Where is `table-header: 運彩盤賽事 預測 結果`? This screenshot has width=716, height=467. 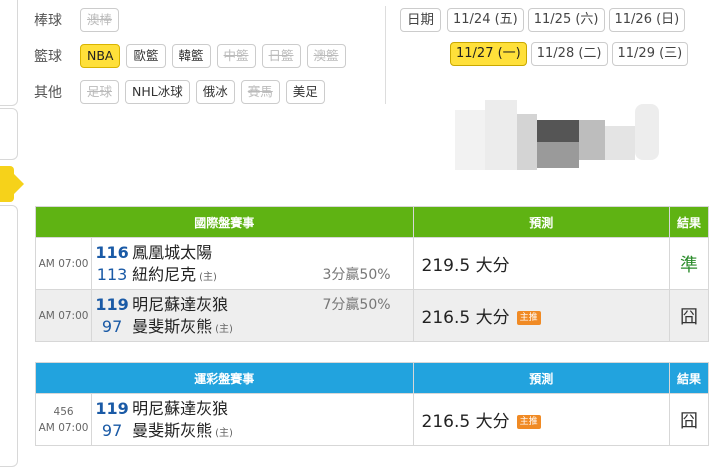 table-header: 運彩盤賽事 預測 結果 is located at coordinates (372, 378).